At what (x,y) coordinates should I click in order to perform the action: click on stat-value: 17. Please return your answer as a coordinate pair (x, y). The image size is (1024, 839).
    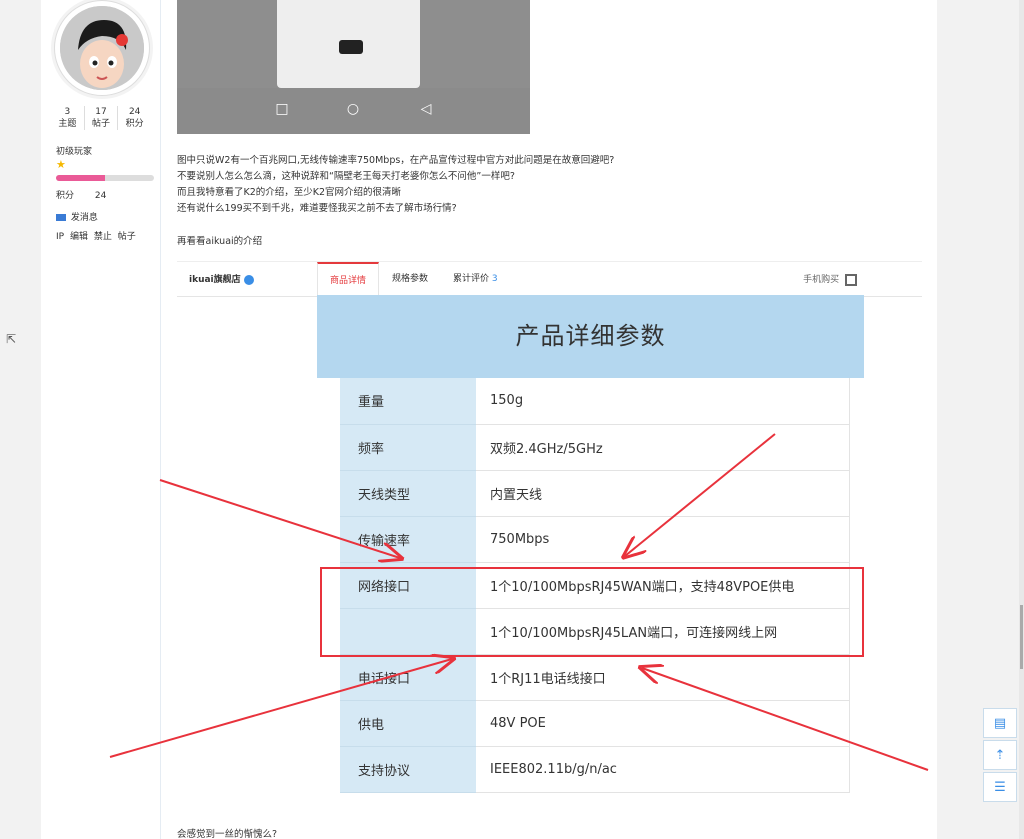
    Looking at the image, I should click on (101, 112).